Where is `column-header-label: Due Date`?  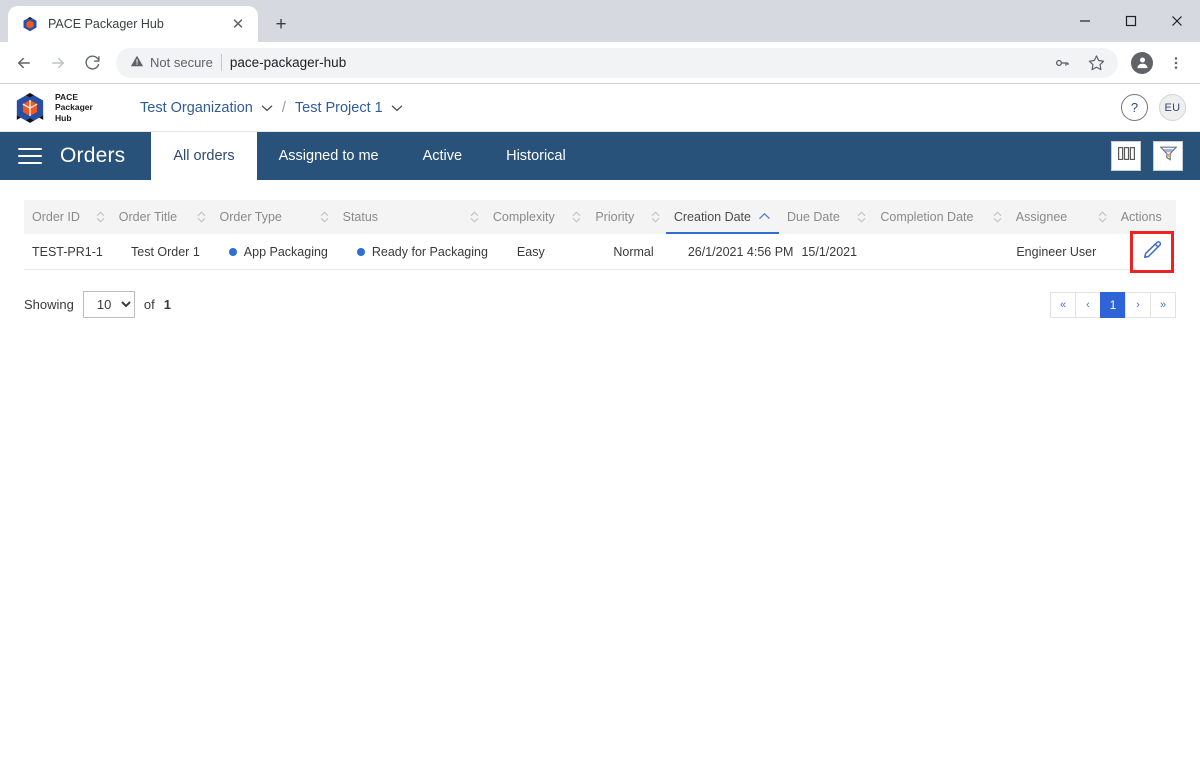 column-header-label: Due Date is located at coordinates (813, 217).